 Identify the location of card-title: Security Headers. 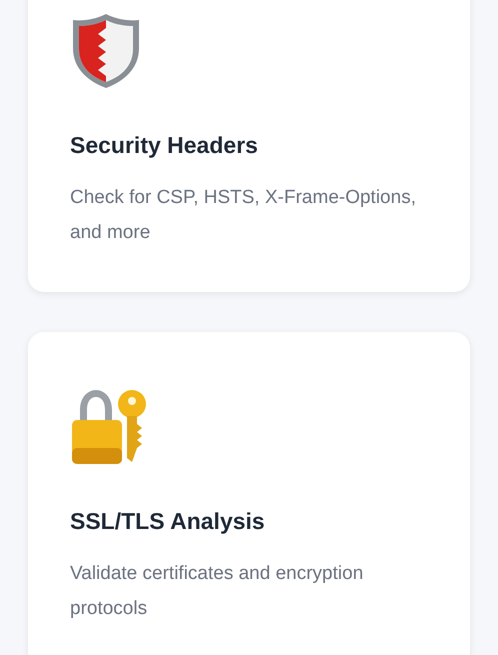
(164, 145).